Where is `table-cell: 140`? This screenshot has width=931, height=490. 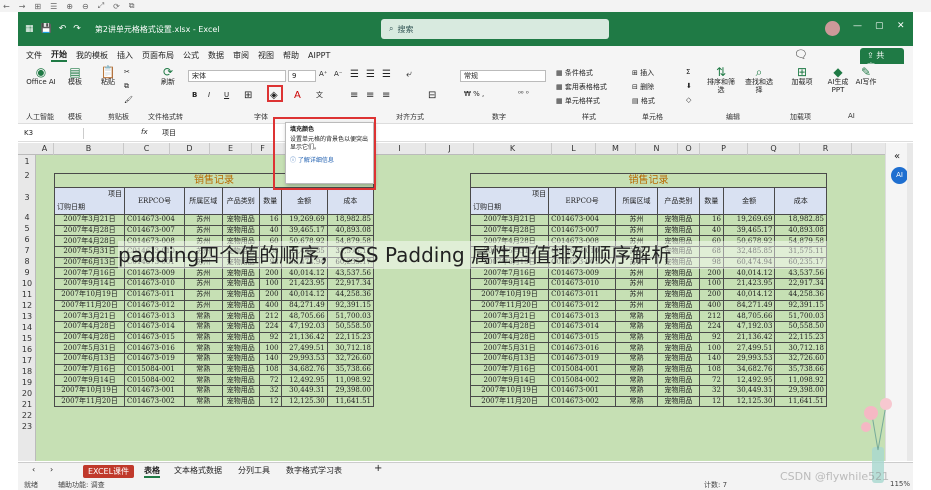
table-cell: 140 is located at coordinates (270, 358).